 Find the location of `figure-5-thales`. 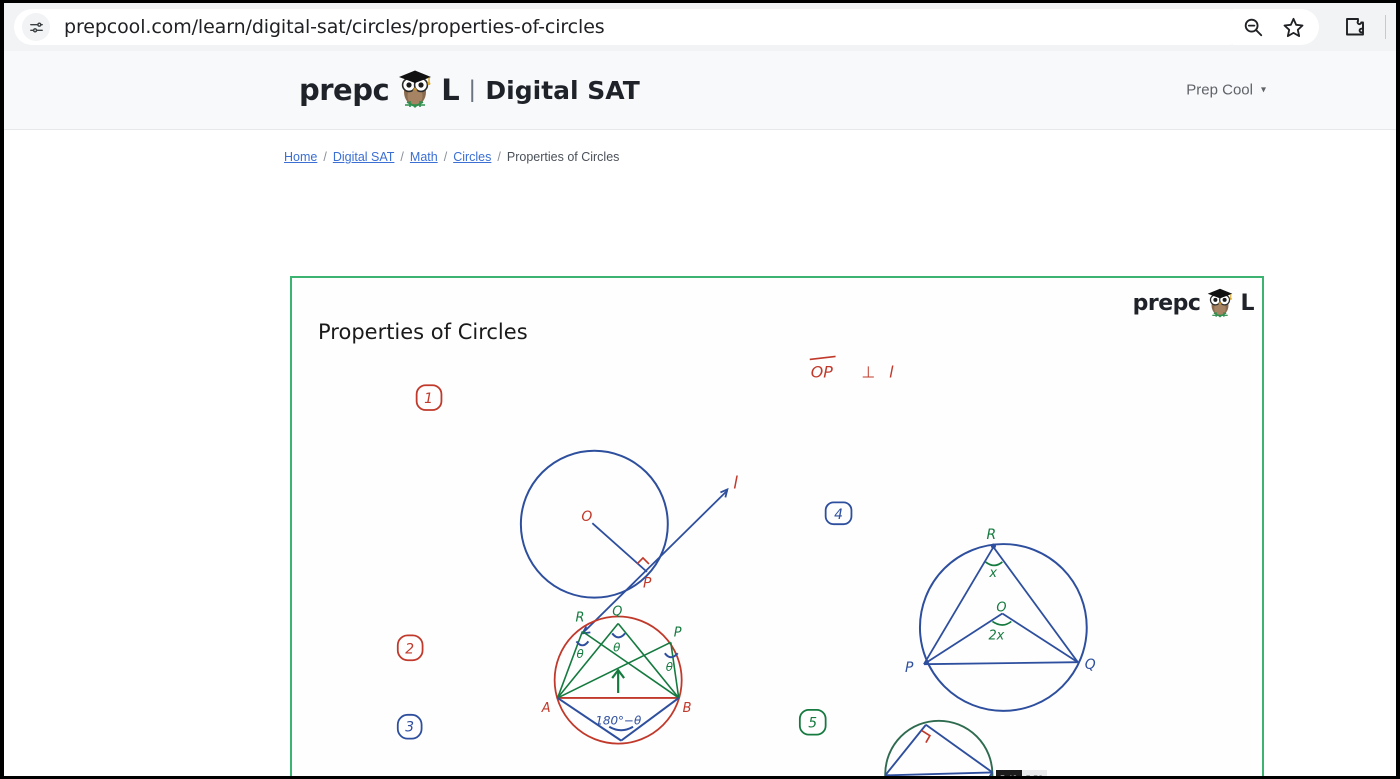

figure-5-thales is located at coordinates (939, 747).